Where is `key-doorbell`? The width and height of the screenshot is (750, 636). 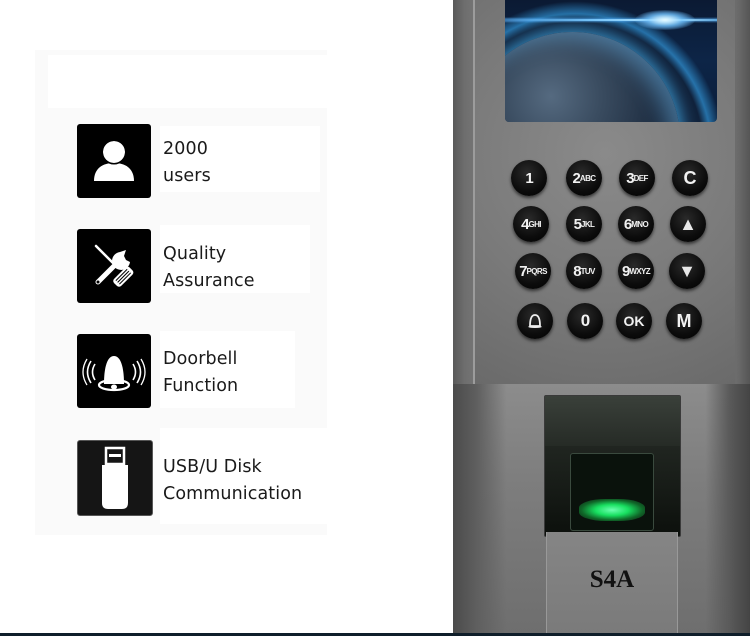 key-doorbell is located at coordinates (535, 321).